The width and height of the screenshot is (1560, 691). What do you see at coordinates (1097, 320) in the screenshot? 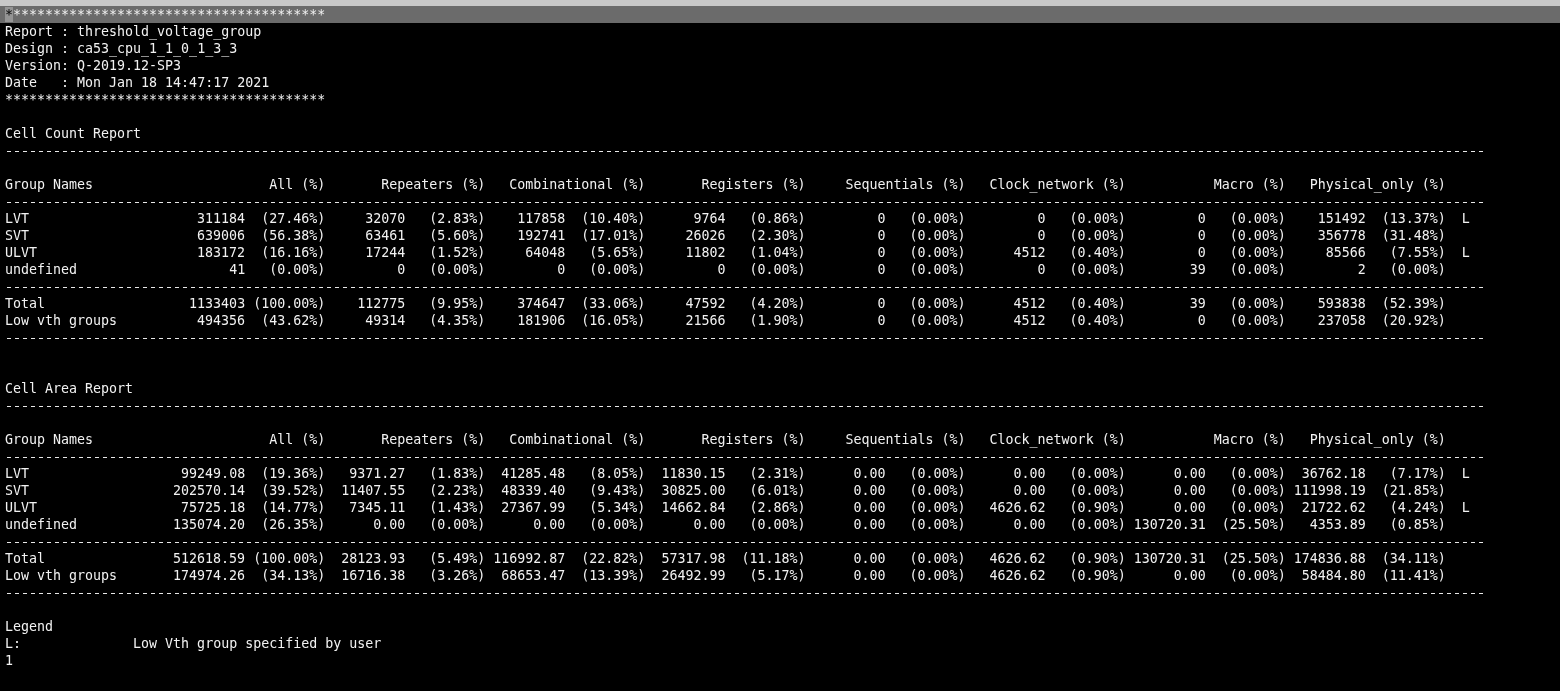
I see `percent-cell-text: (0.40%)` at bounding box center [1097, 320].